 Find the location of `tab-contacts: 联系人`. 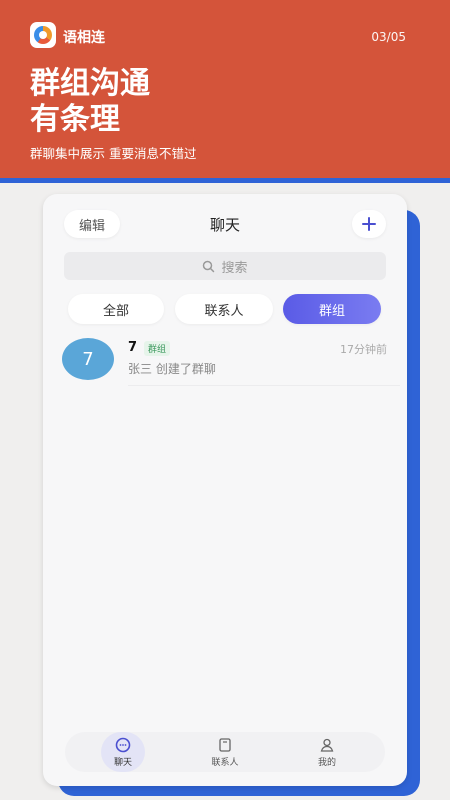

tab-contacts: 联系人 is located at coordinates (224, 309).